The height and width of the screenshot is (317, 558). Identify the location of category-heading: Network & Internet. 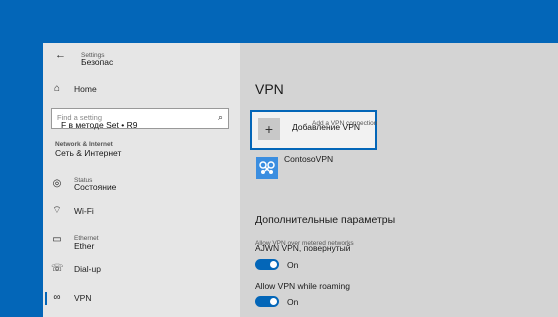
(84, 144).